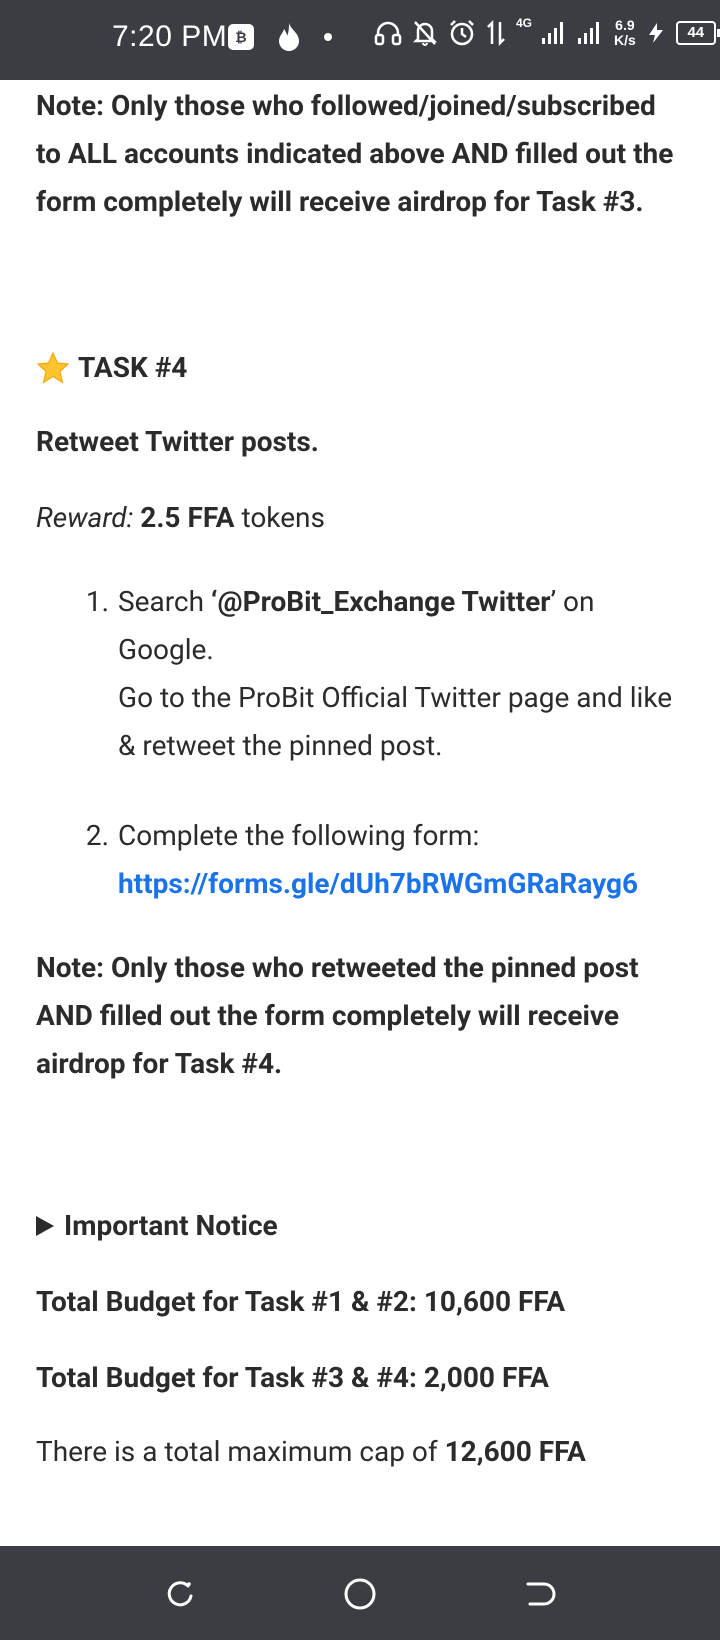 Image resolution: width=720 pixels, height=1640 pixels. I want to click on notification-icons: ₿, so click(280, 37).